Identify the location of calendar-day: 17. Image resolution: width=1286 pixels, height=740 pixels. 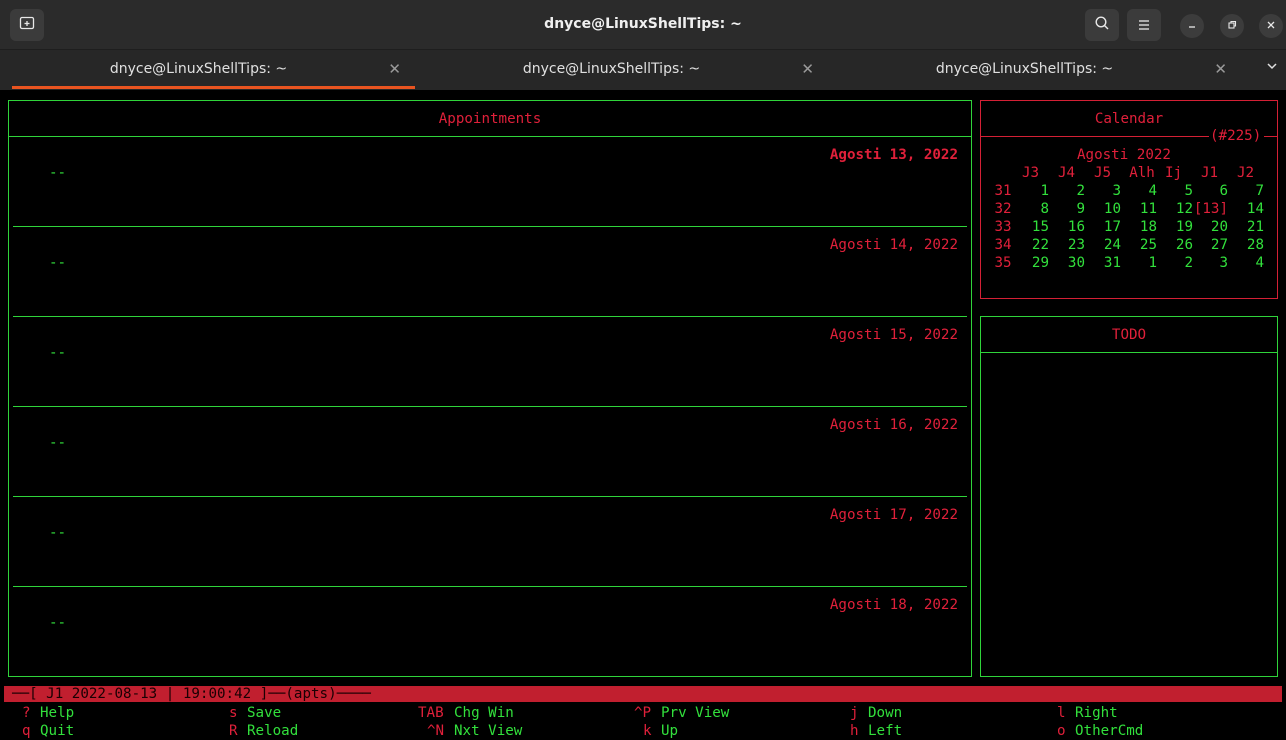
(1103, 227).